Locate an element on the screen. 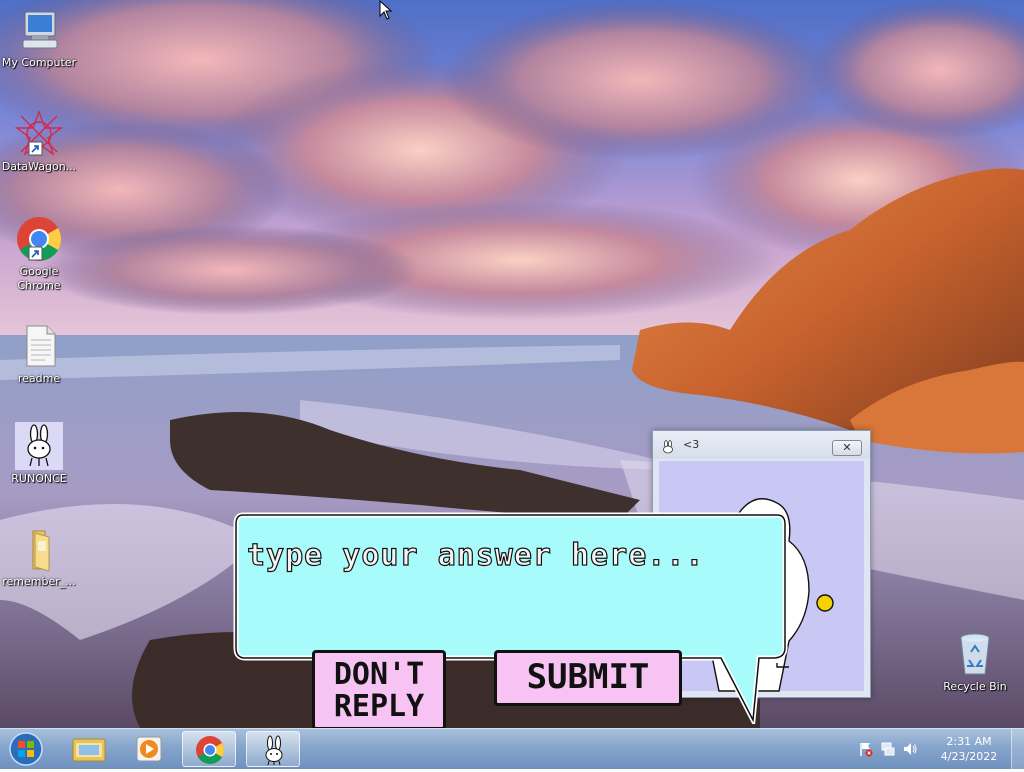 The image size is (1024, 772). desktop-icon-readme: readme is located at coordinates (39, 354).